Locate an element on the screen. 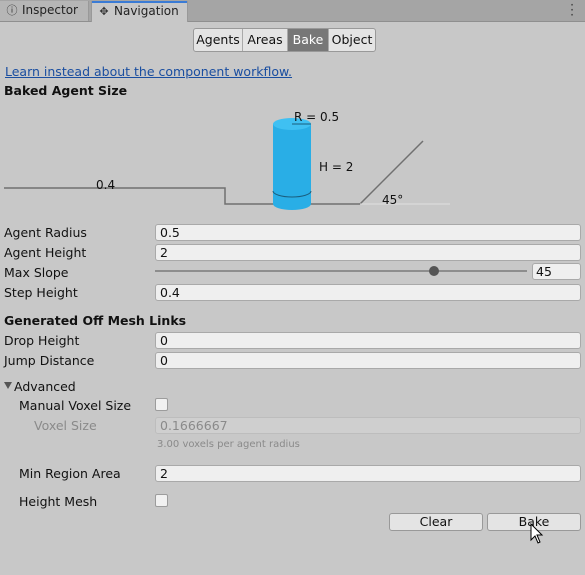  min-region-area-field: 2 is located at coordinates (368, 473).